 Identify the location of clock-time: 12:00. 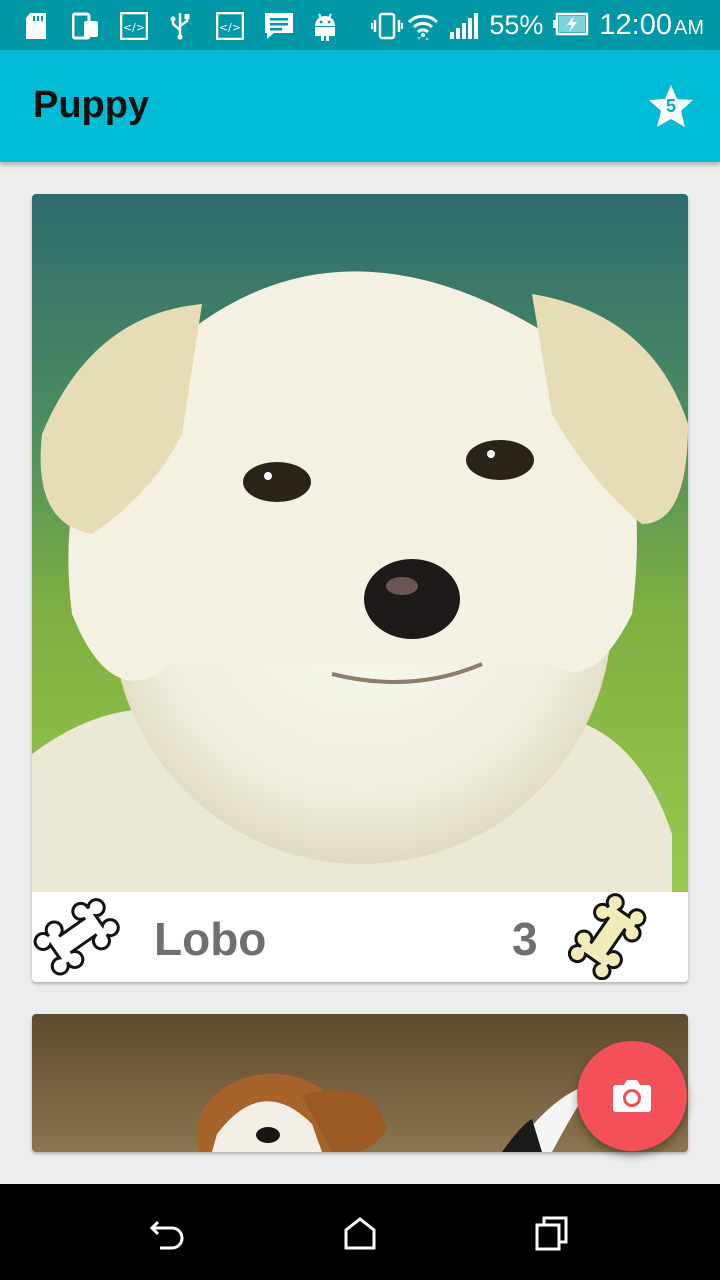
(635, 24).